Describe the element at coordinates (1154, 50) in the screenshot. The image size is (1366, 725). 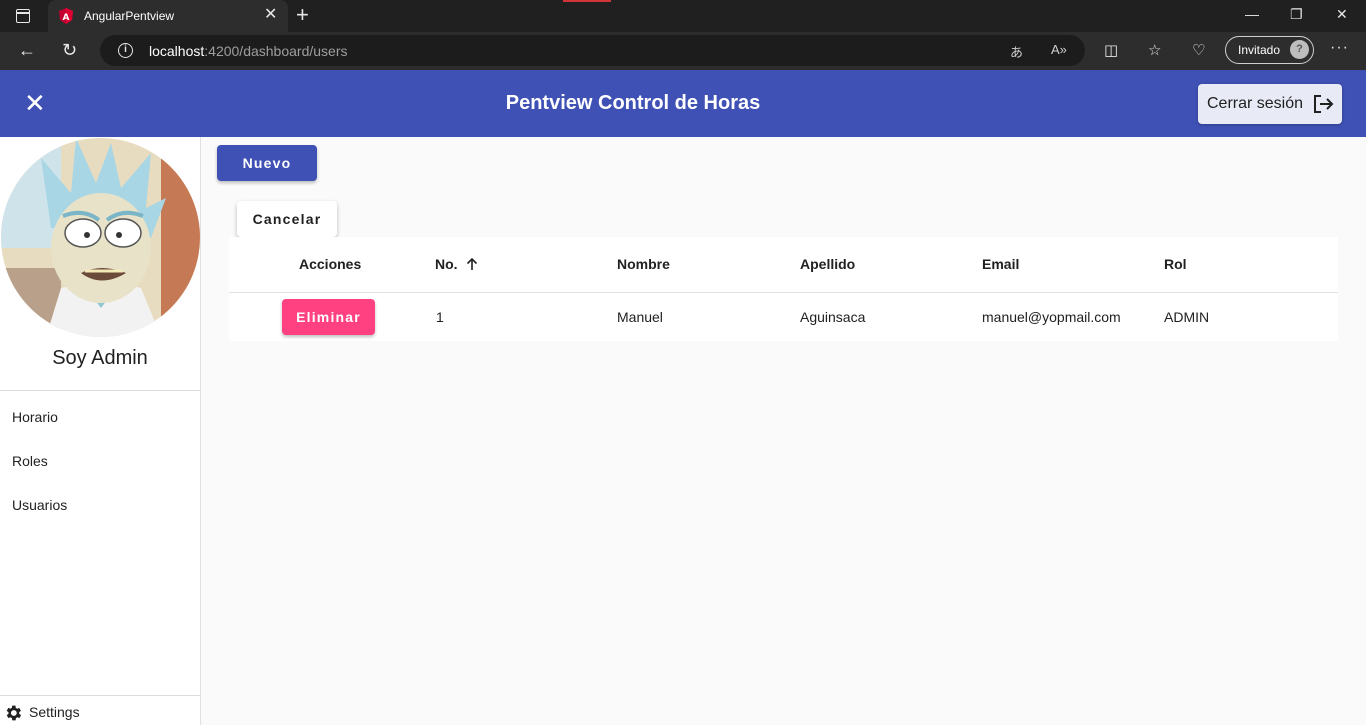
I see `favorites-icon: ☆` at that location.